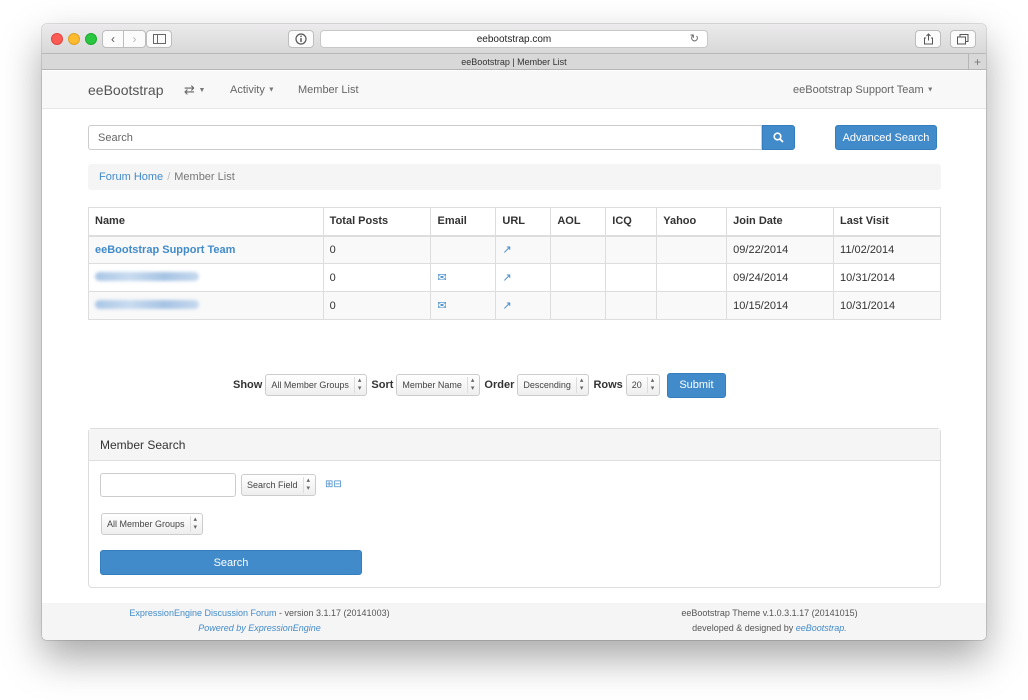  What do you see at coordinates (202, 613) in the screenshot?
I see `footer-forum-link: ExpressionEngine Discussion Forum` at bounding box center [202, 613].